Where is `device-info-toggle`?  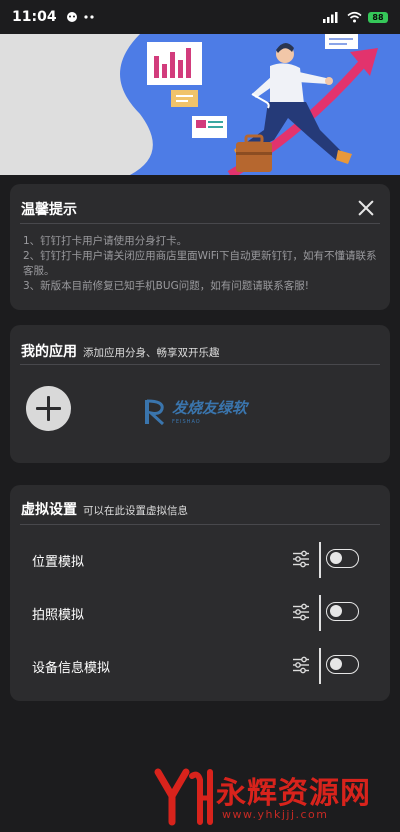 device-info-toggle is located at coordinates (342, 664).